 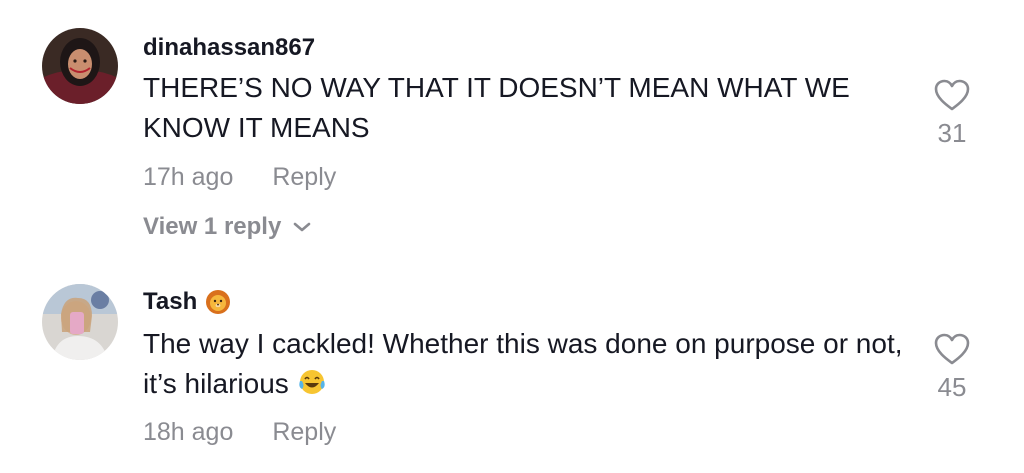 I want to click on comment-username: Tash, so click(x=187, y=302).